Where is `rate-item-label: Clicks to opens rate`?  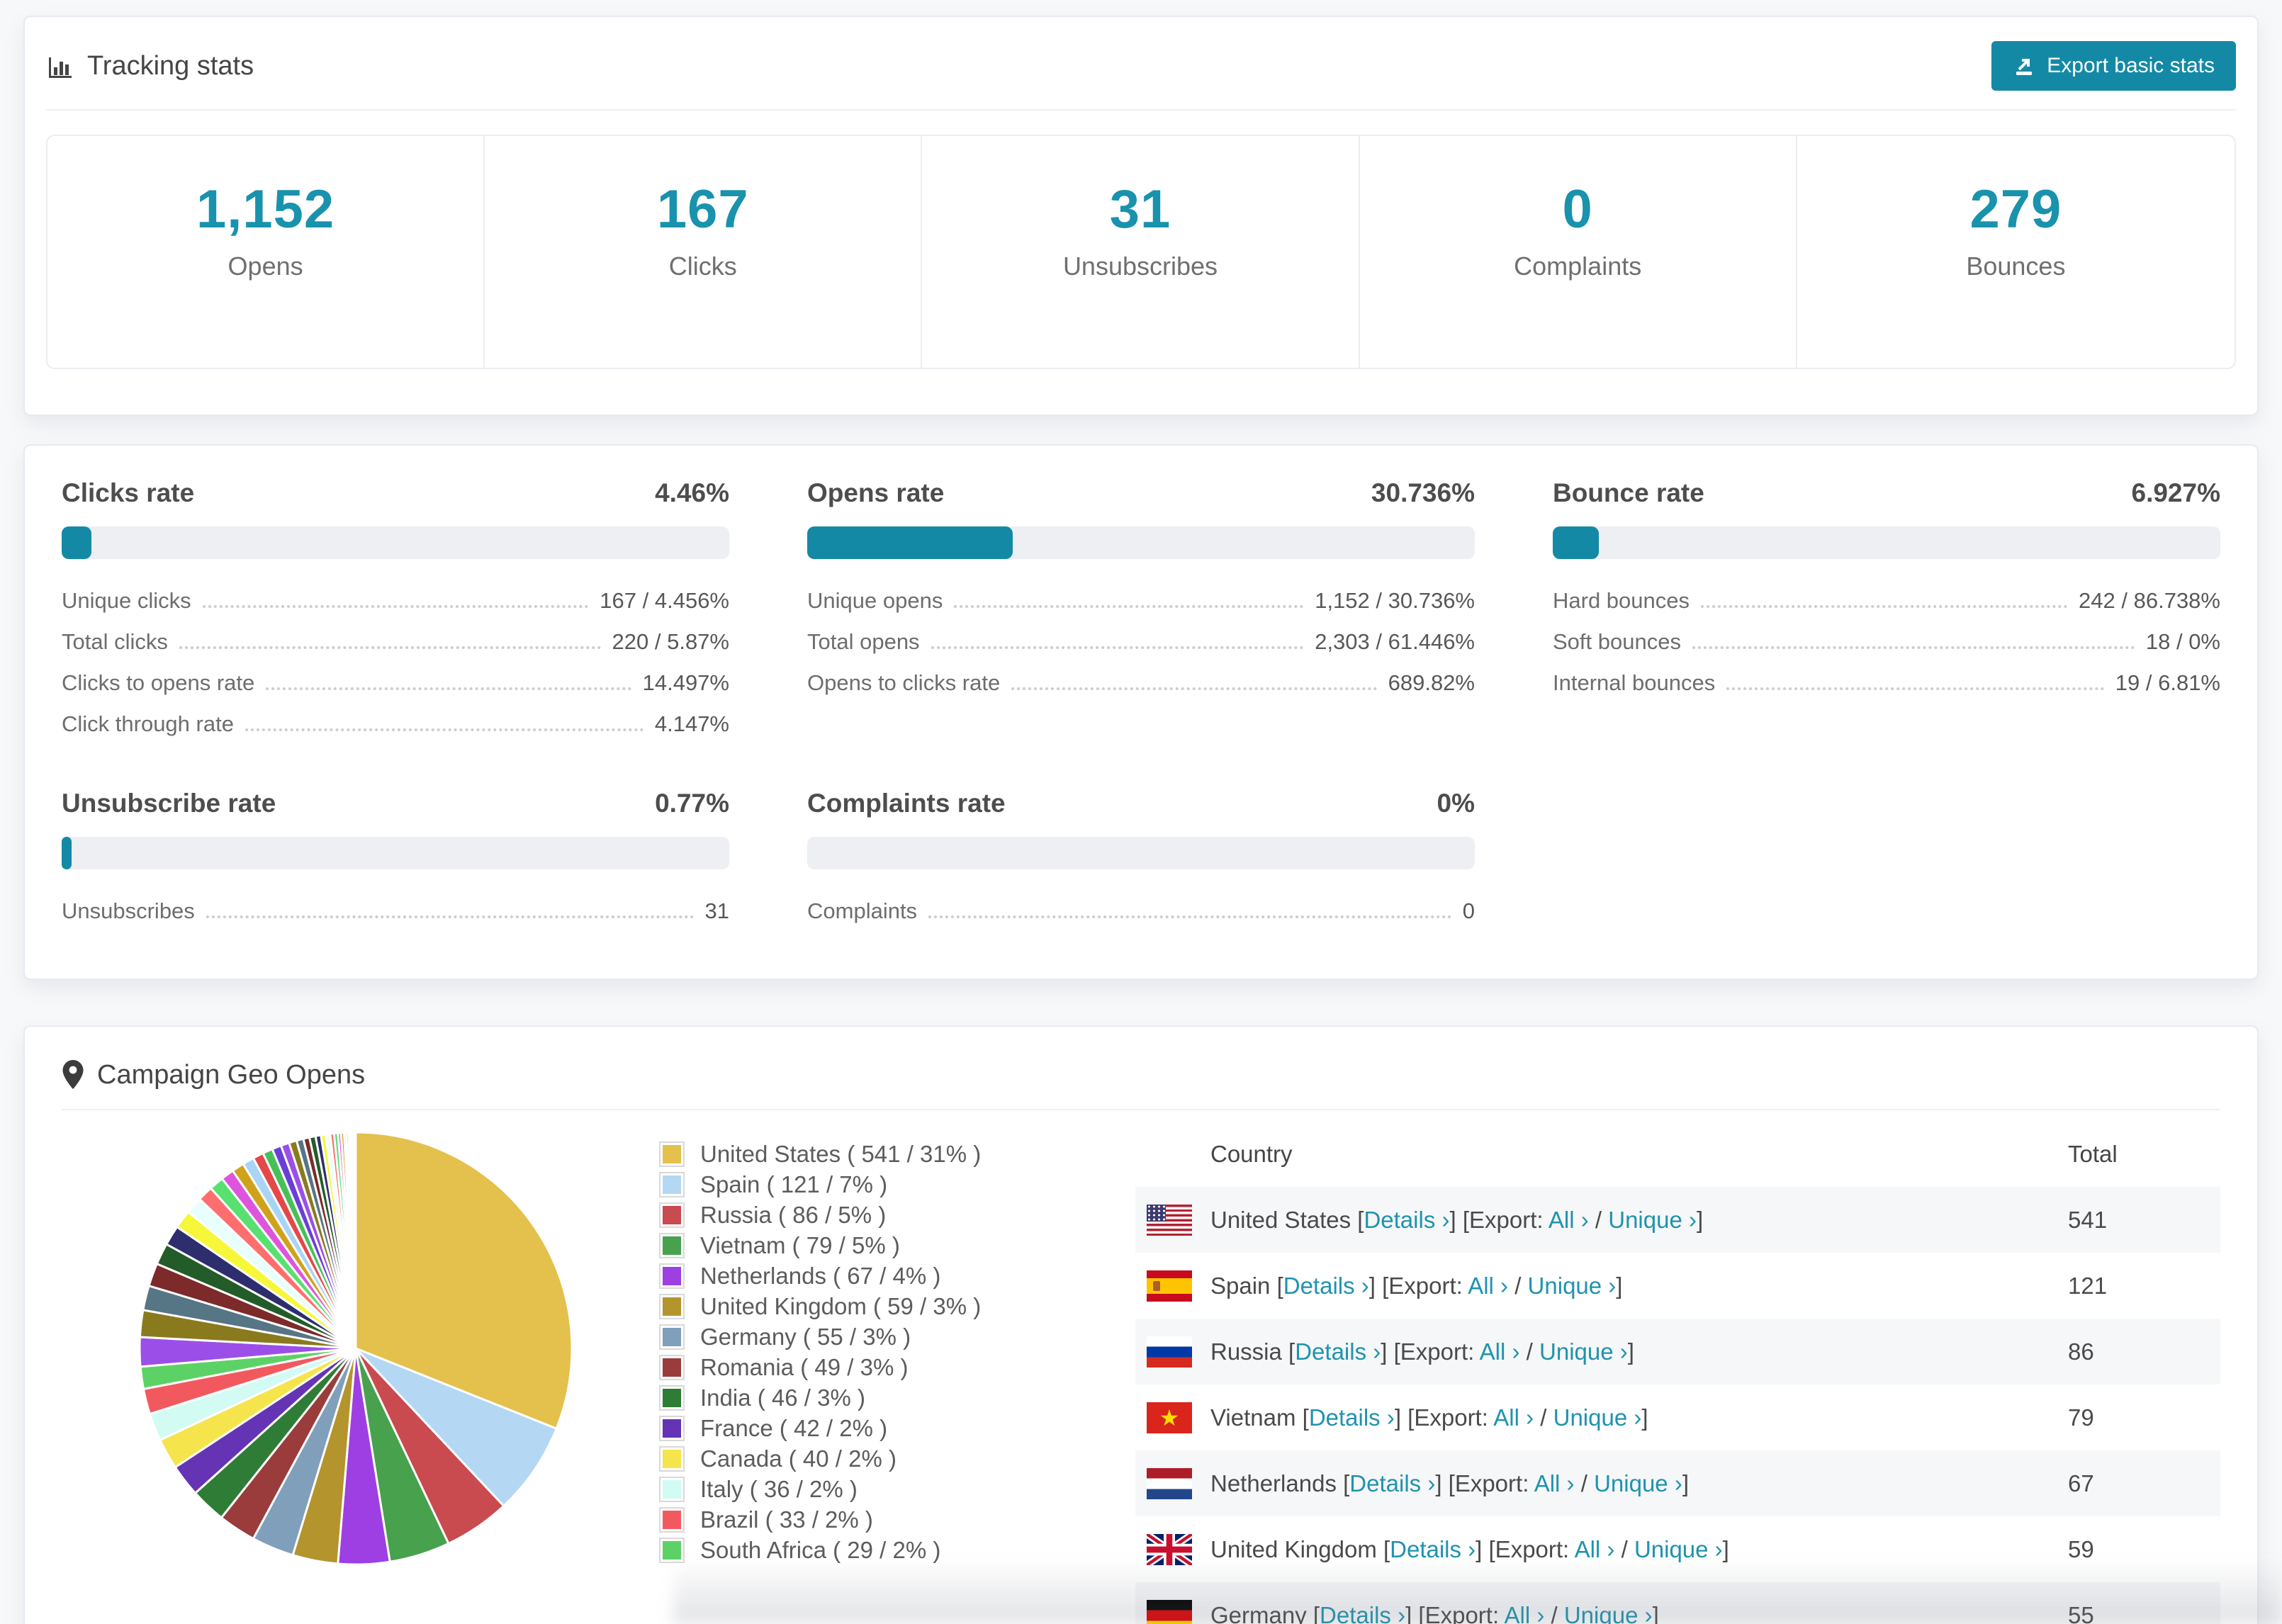 rate-item-label: Clicks to opens rate is located at coordinates (159, 683).